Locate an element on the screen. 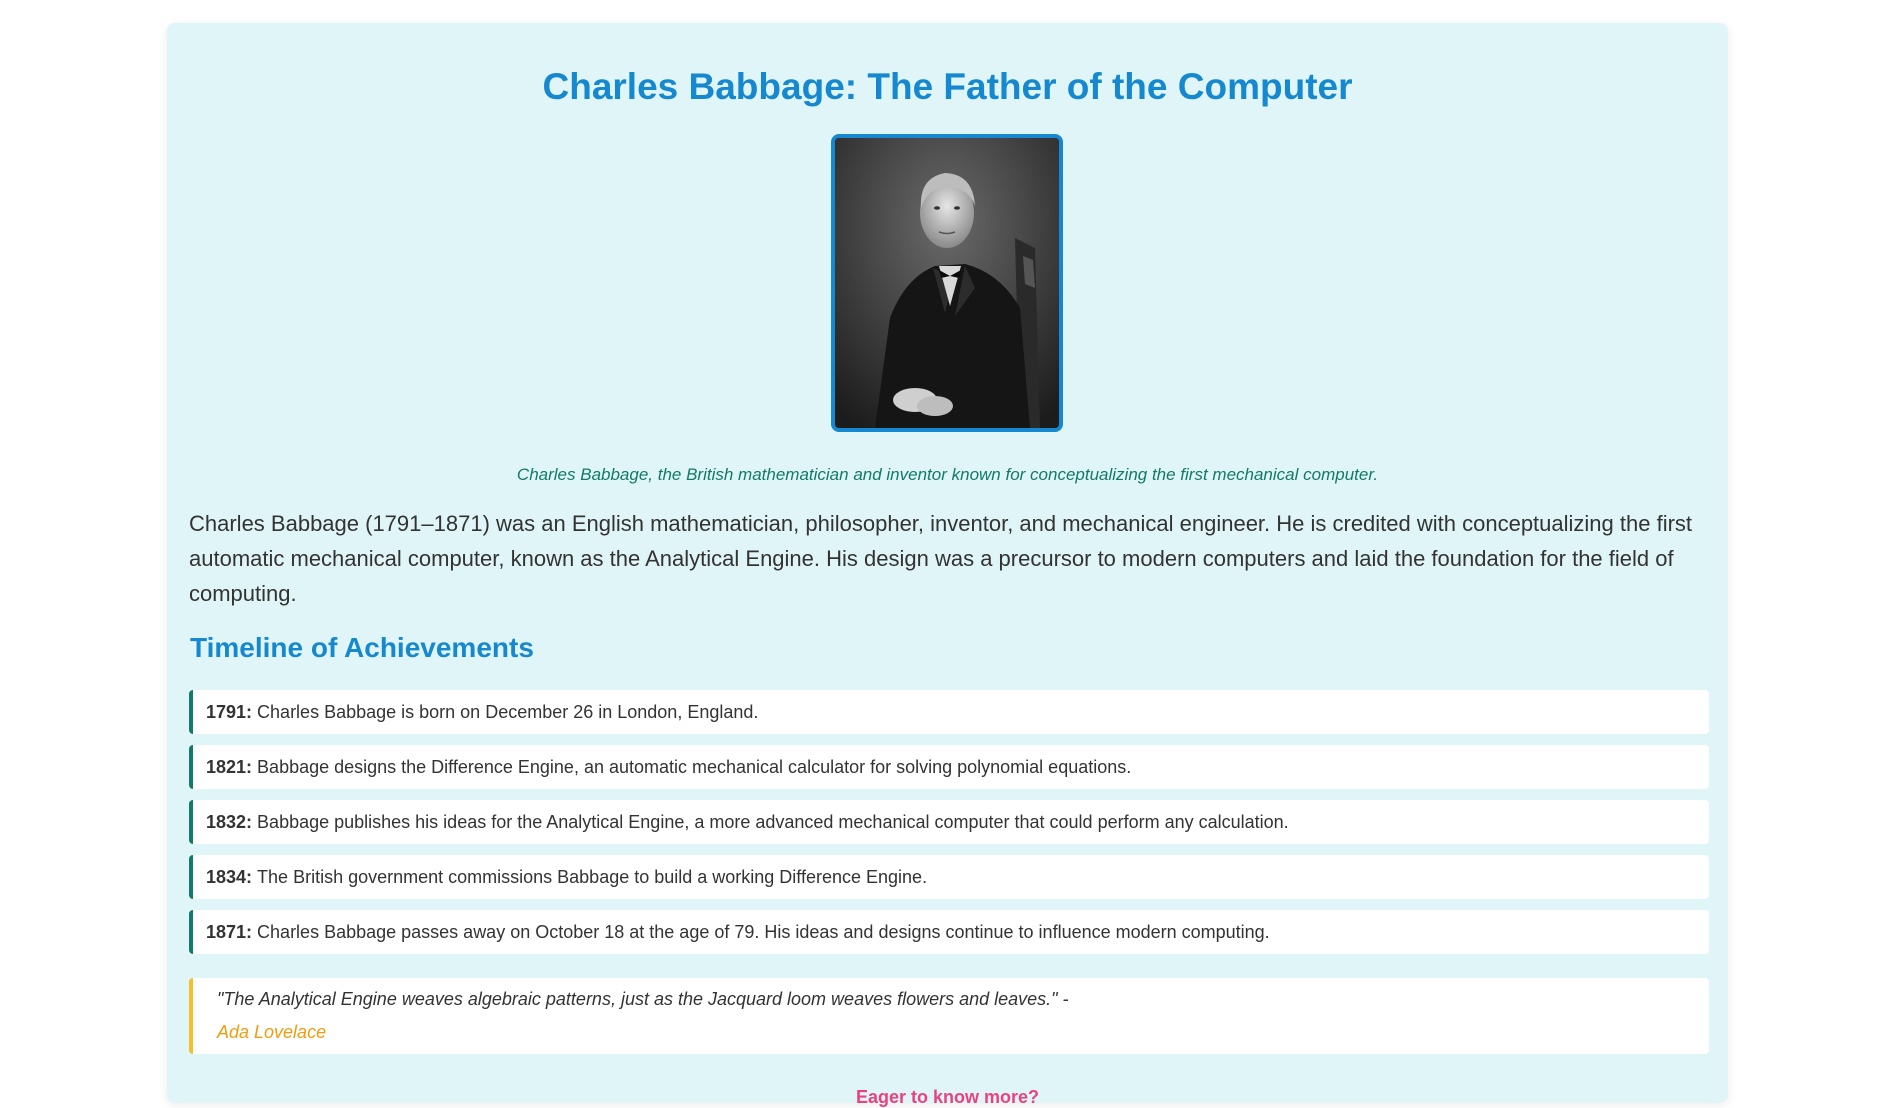  portrait-photo-icon is located at coordinates (947, 283).